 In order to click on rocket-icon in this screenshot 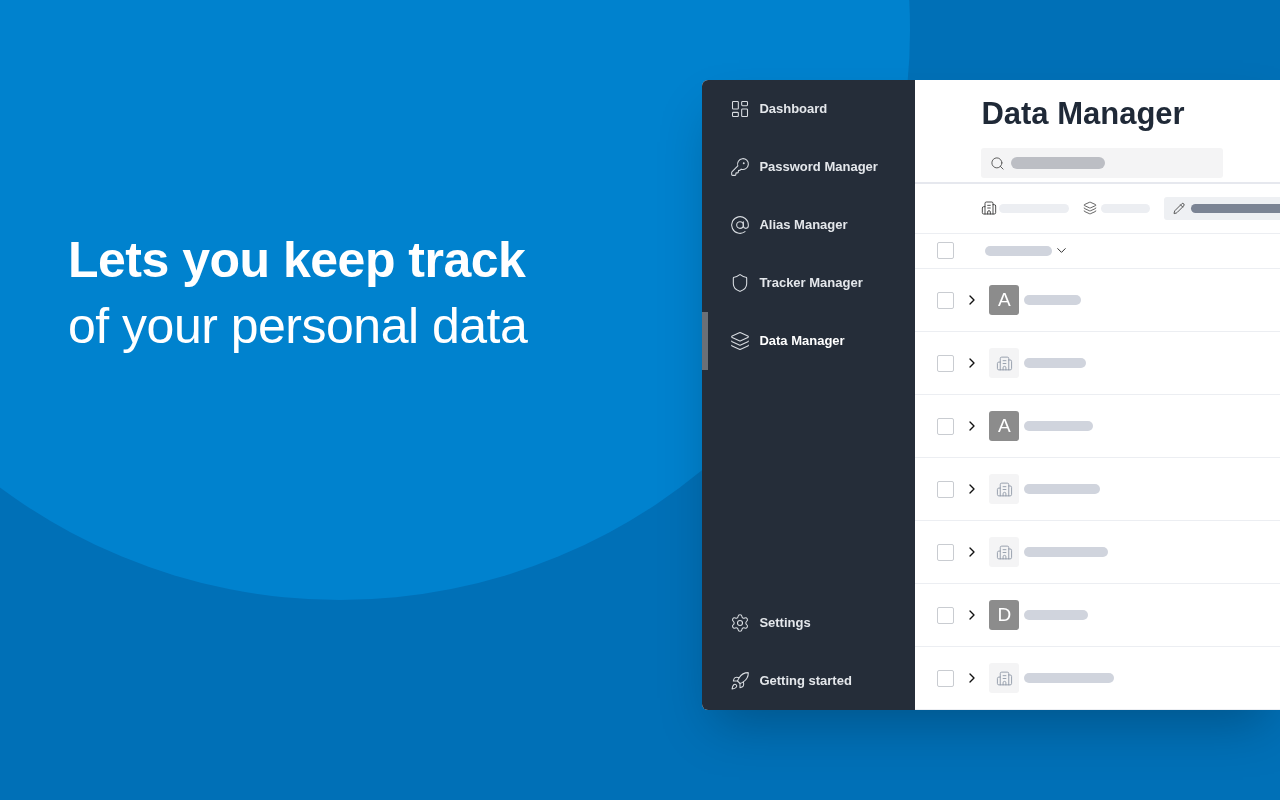, I will do `click(740, 681)`.